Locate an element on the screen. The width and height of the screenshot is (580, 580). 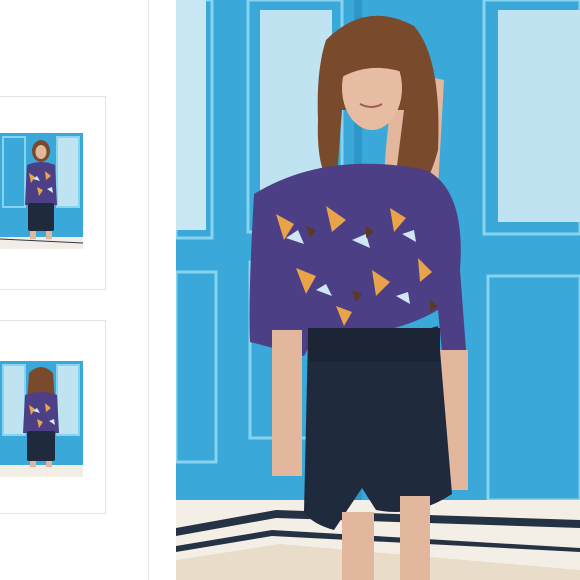
product-photo-back-thumb is located at coordinates (41, 419).